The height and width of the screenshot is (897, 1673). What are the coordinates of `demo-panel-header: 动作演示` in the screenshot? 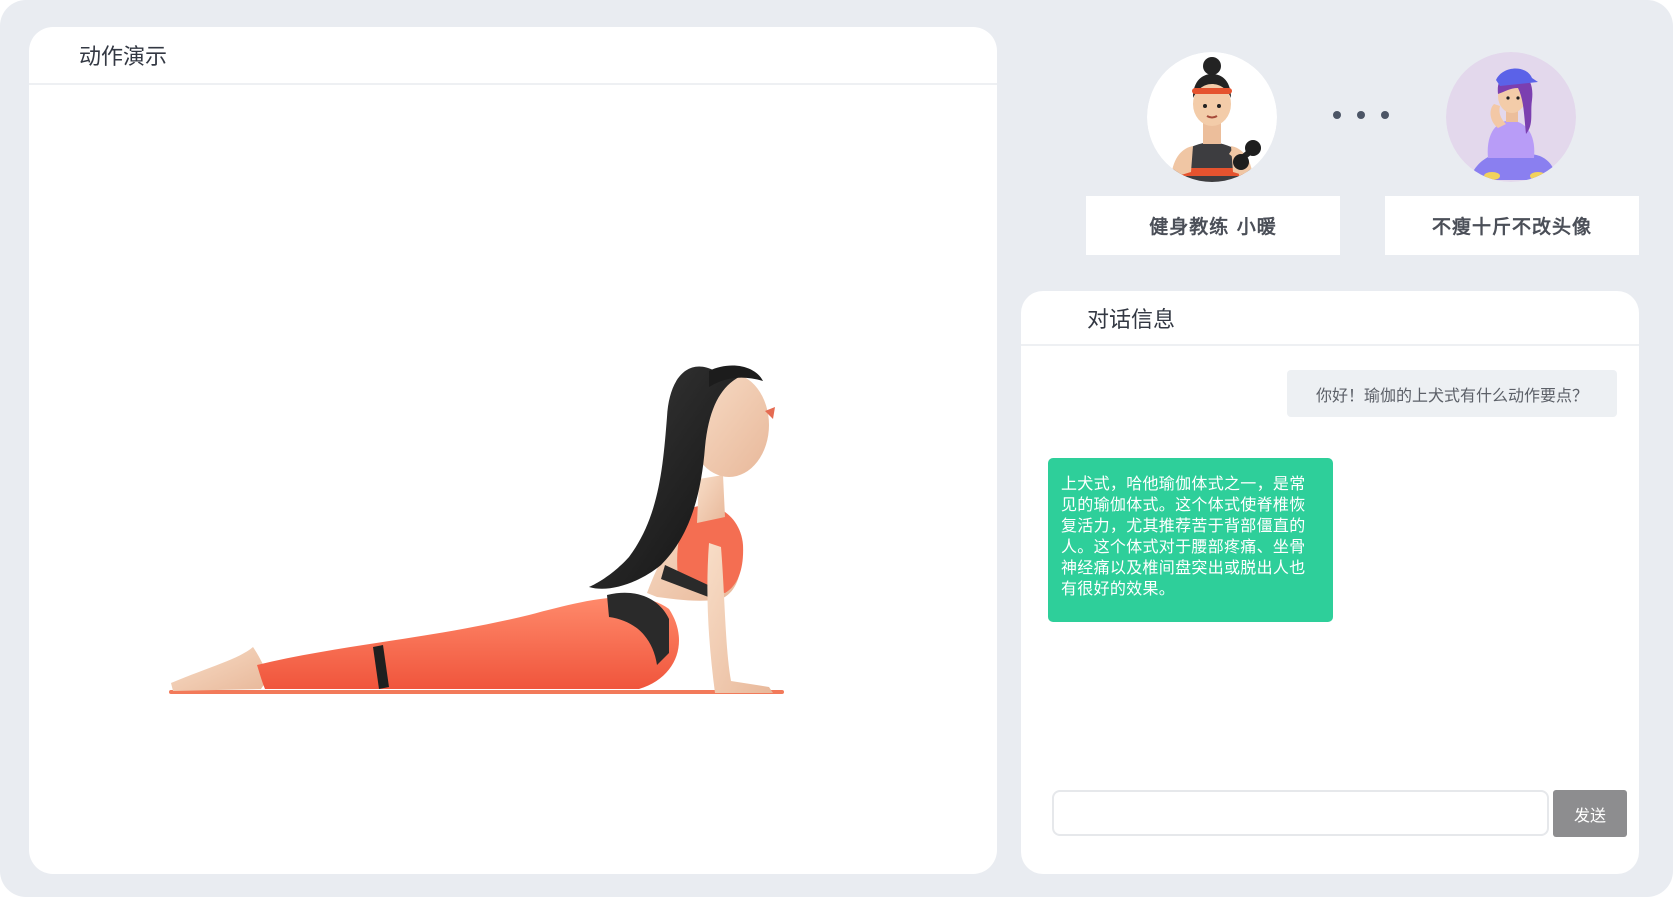 It's located at (513, 56).